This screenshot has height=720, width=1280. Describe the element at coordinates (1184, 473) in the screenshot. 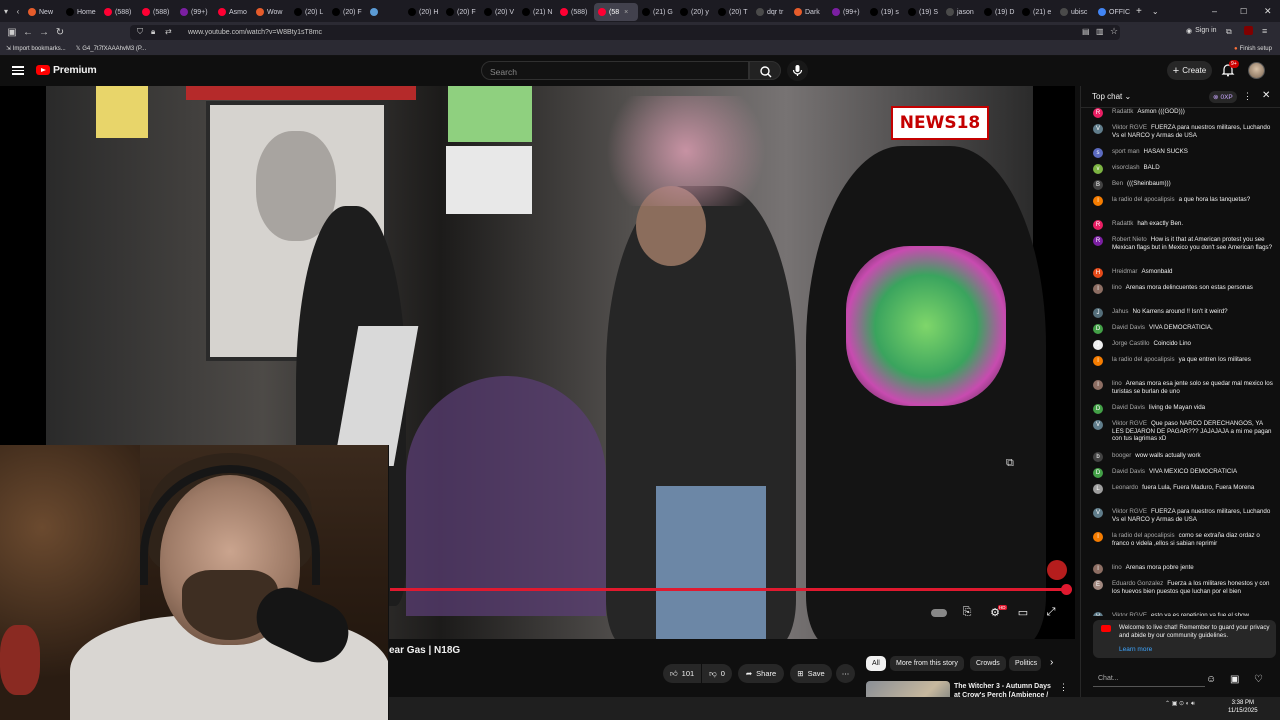

I see `chat-message: D David Davis VIVA MEXICO DEMOCRATICIA` at that location.